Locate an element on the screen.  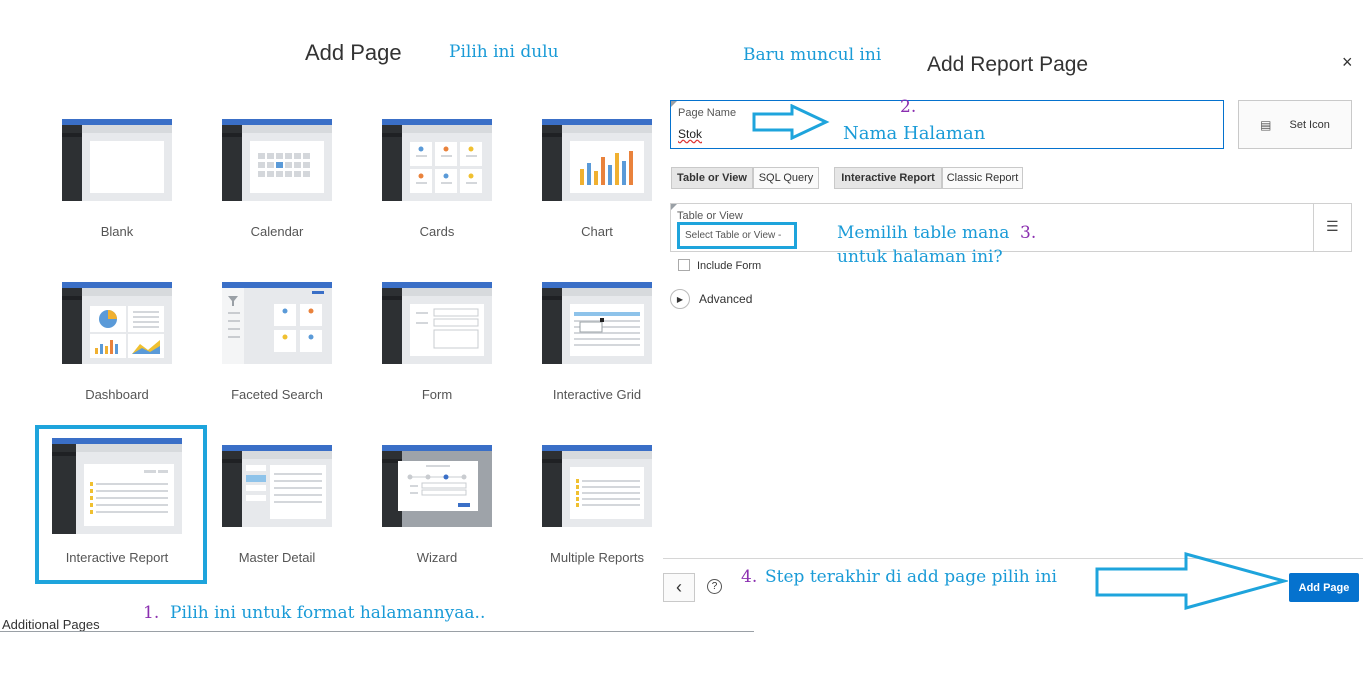
table-select: Select Table or View - is located at coordinates (737, 235).